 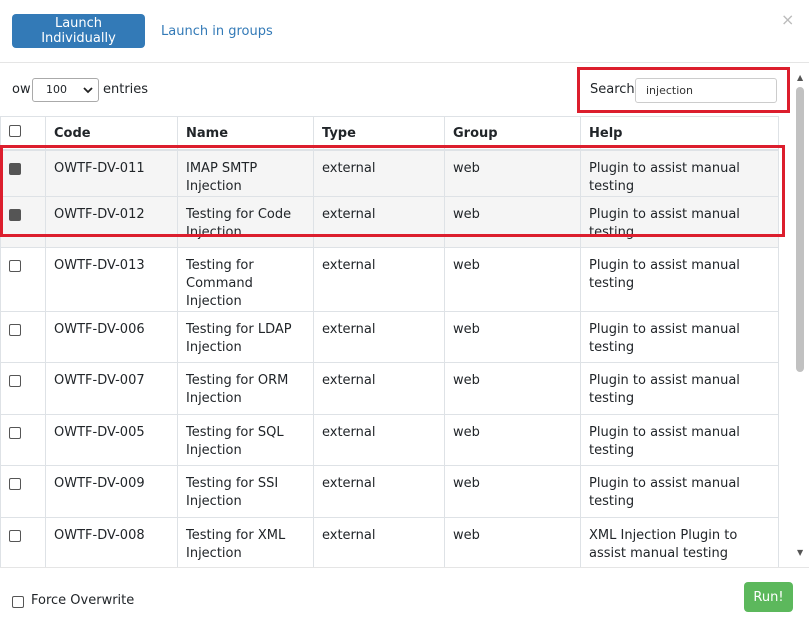 What do you see at coordinates (800, 229) in the screenshot?
I see `scrollbar-thumb` at bounding box center [800, 229].